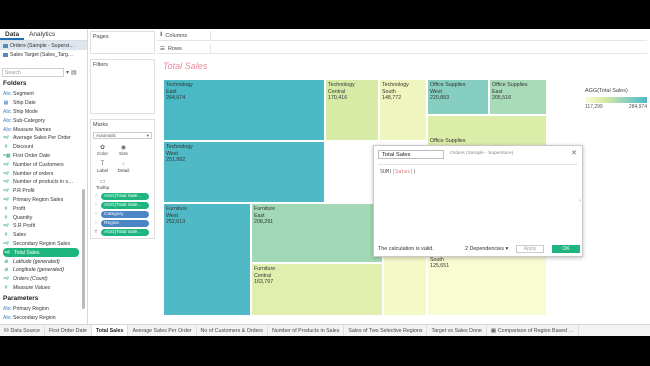 The image size is (650, 366). What do you see at coordinates (44, 94) in the screenshot?
I see `field-item: Abc Segment` at bounding box center [44, 94].